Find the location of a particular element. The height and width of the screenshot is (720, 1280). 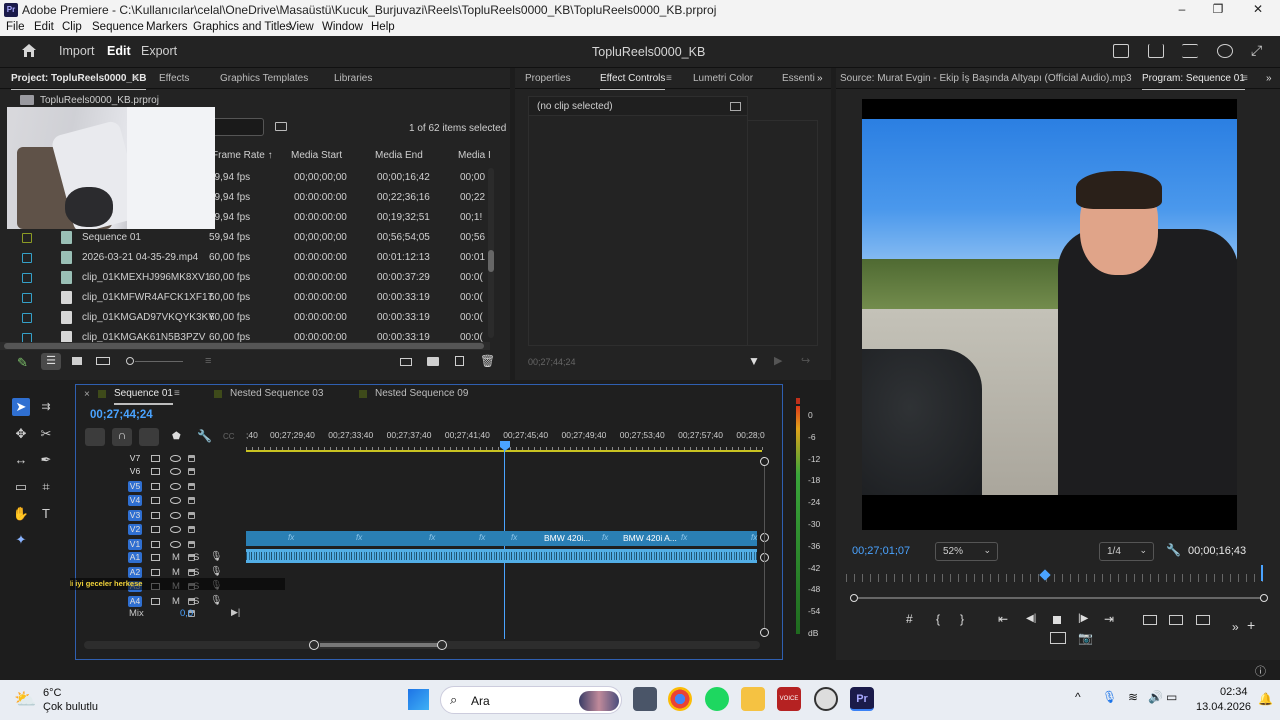

hand-tool-icon: ✋ is located at coordinates (21, 514).